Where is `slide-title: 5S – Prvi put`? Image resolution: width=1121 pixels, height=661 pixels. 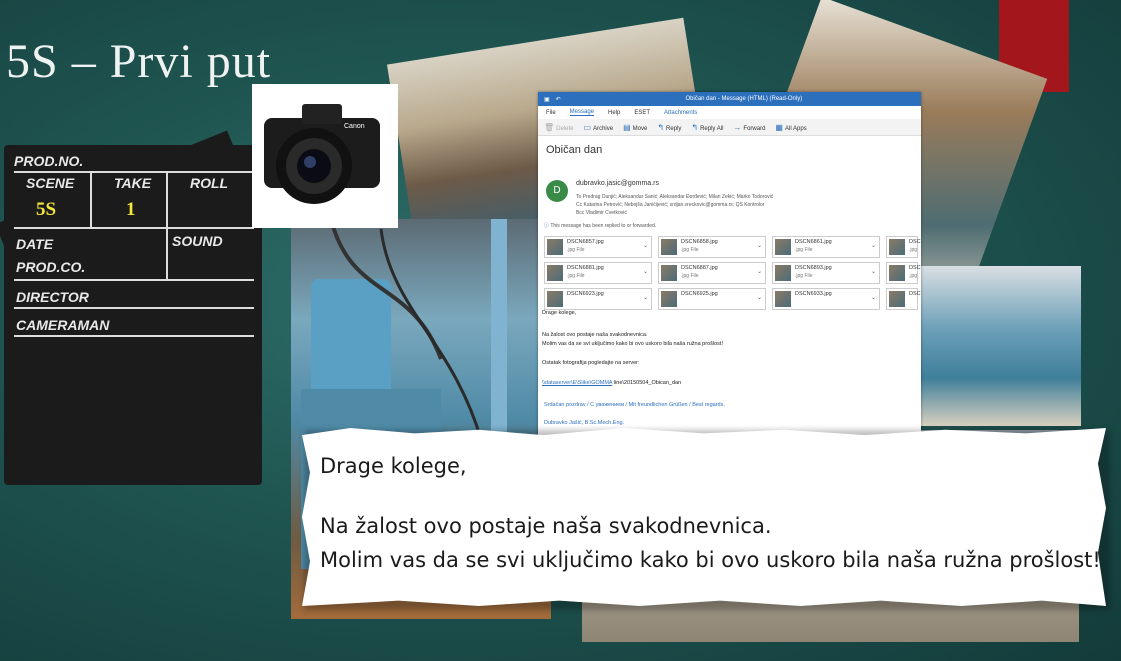
slide-title: 5S – Prvi put is located at coordinates (139, 61).